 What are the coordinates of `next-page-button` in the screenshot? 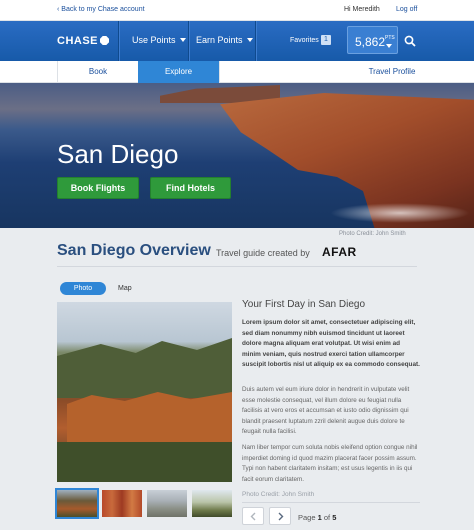 It's located at (280, 516).